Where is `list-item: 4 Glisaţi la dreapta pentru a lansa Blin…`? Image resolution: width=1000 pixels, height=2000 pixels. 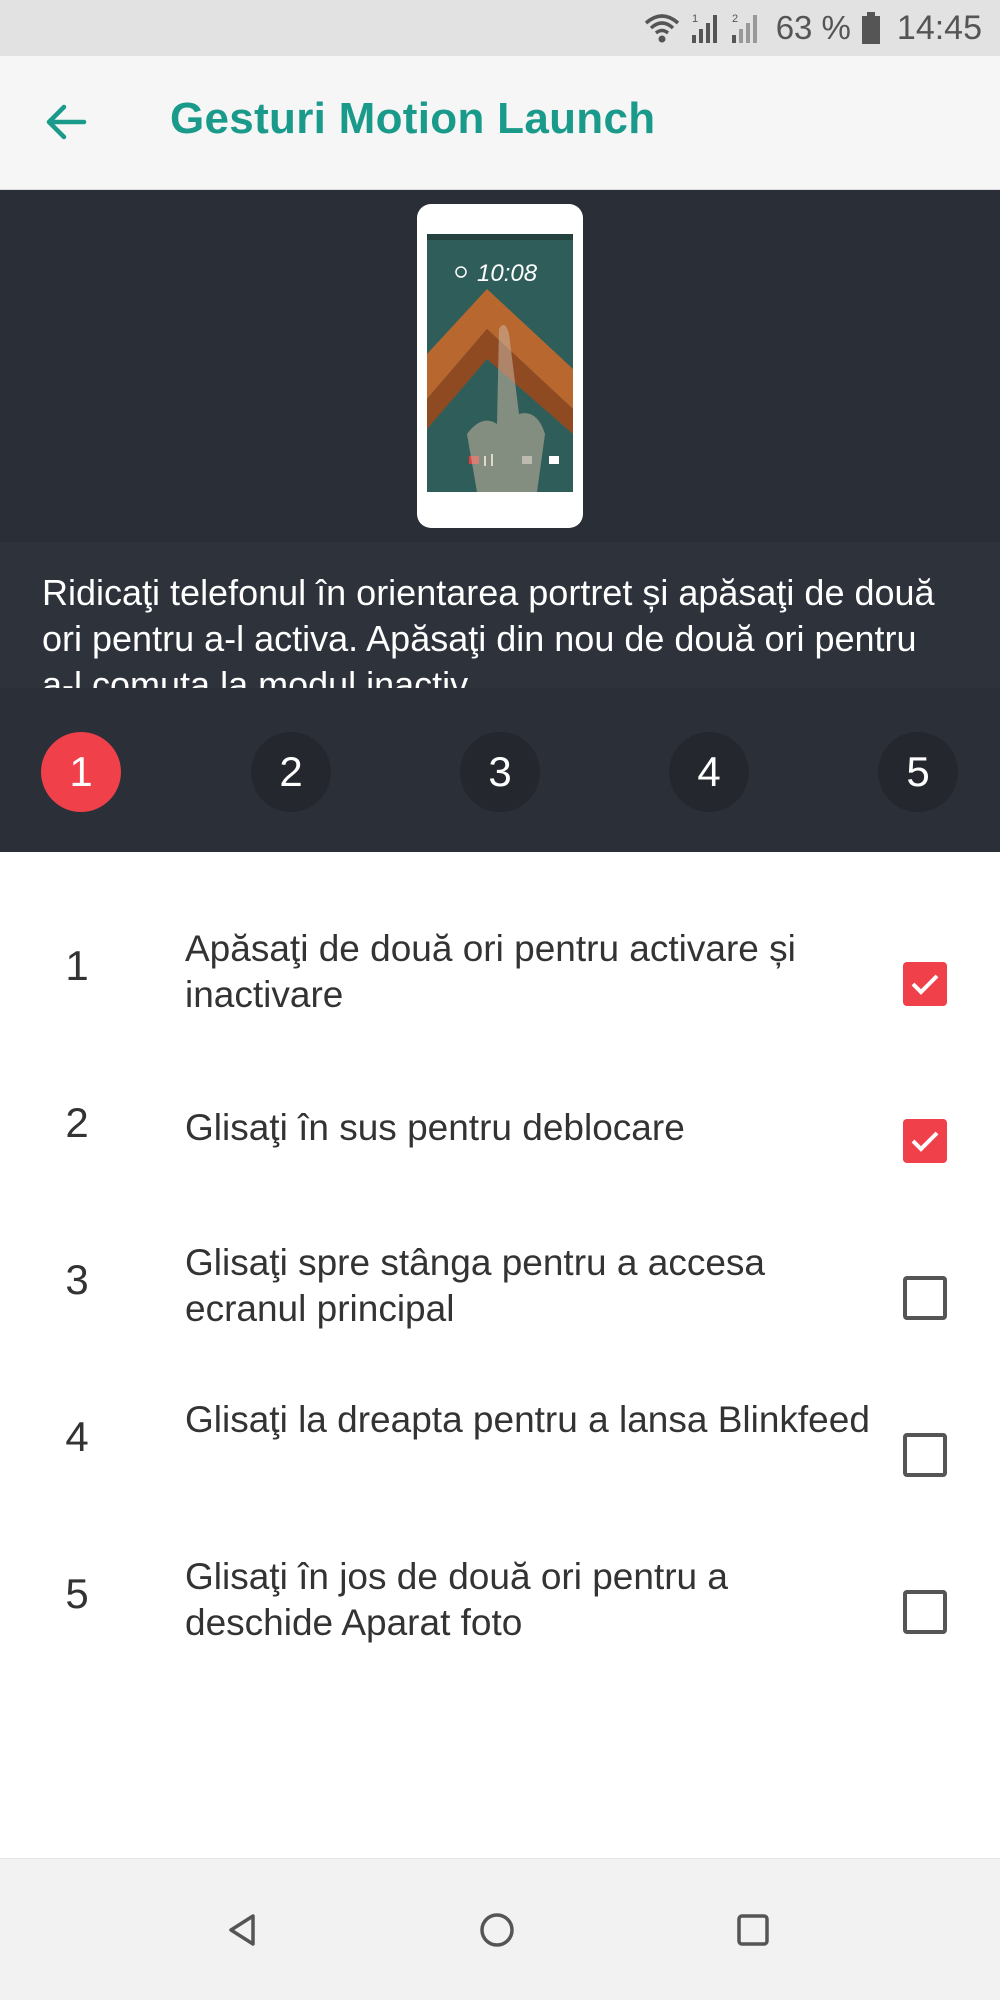 list-item: 4 Glisaţi la dreapta pentru a lansa Blin… is located at coordinates (500, 1437).